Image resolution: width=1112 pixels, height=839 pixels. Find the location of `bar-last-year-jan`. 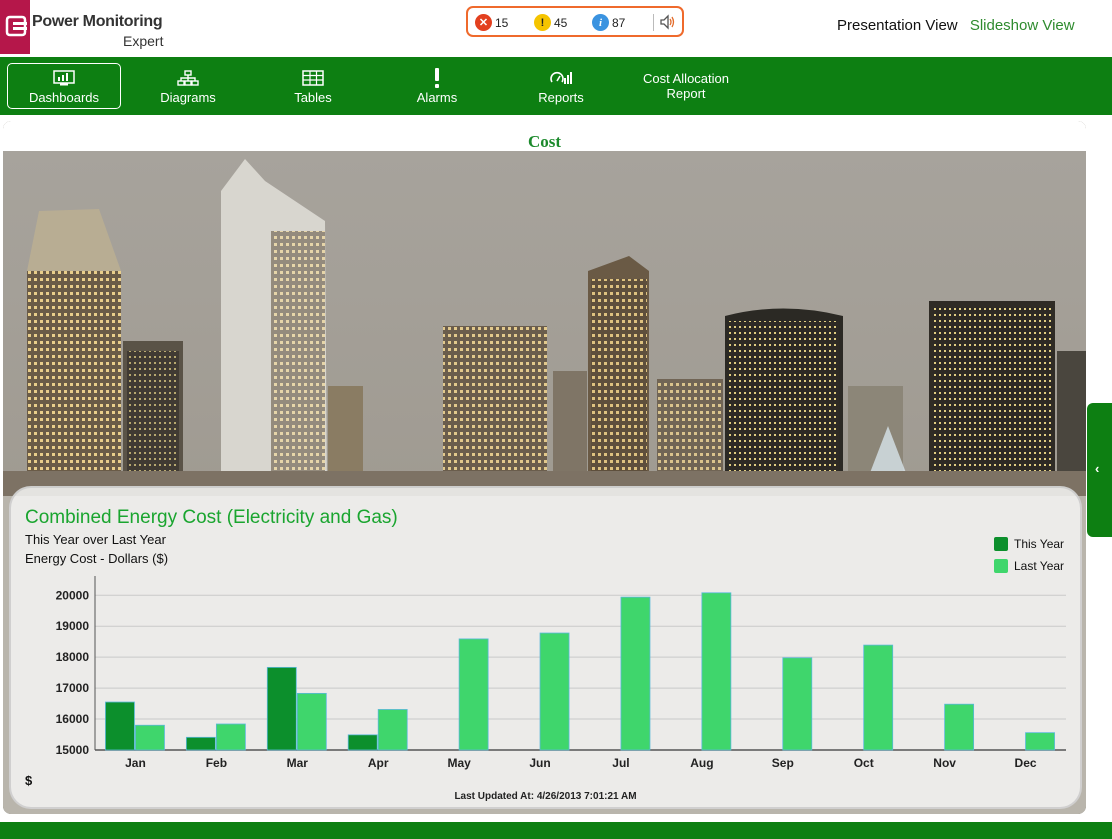

bar-last-year-jan is located at coordinates (150, 737).